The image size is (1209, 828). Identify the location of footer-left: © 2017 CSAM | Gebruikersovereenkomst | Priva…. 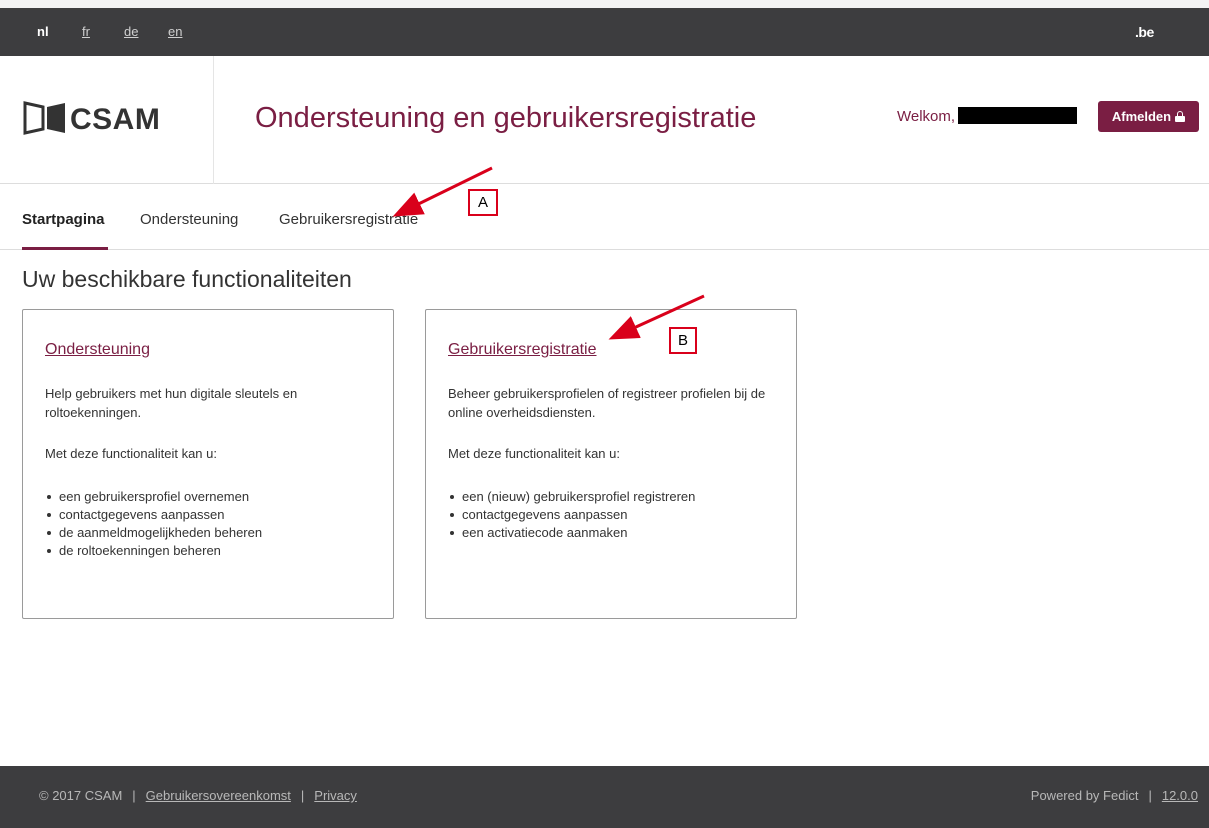
(198, 795).